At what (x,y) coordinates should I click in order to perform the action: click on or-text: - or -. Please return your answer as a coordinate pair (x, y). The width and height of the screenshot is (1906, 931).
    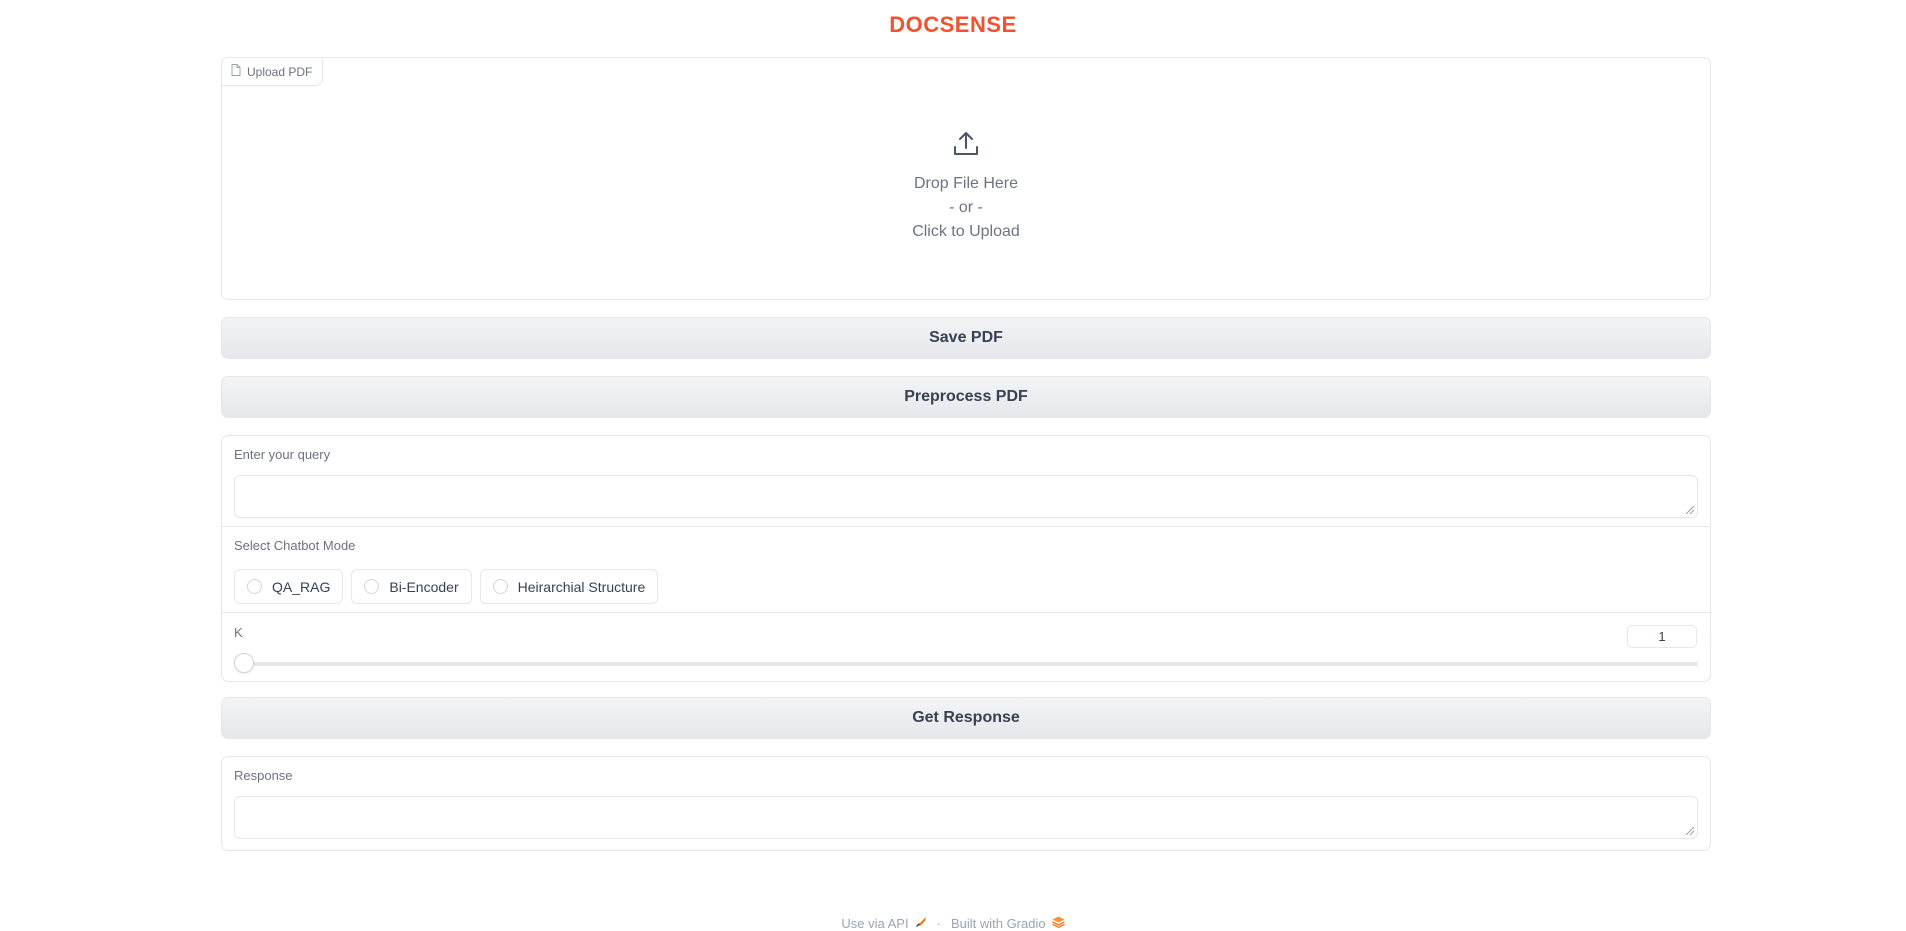
    Looking at the image, I should click on (966, 207).